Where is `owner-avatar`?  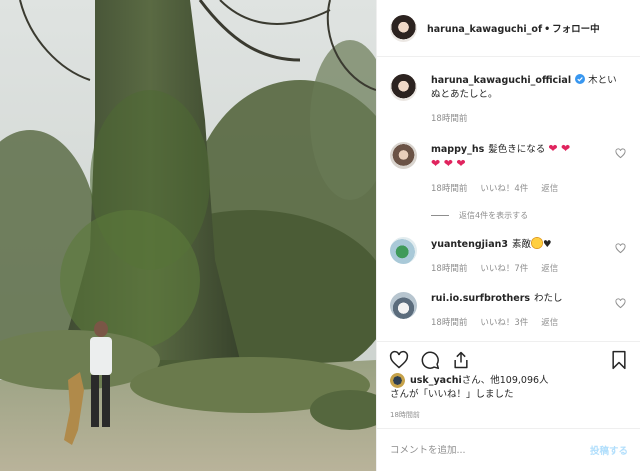 owner-avatar is located at coordinates (403, 28).